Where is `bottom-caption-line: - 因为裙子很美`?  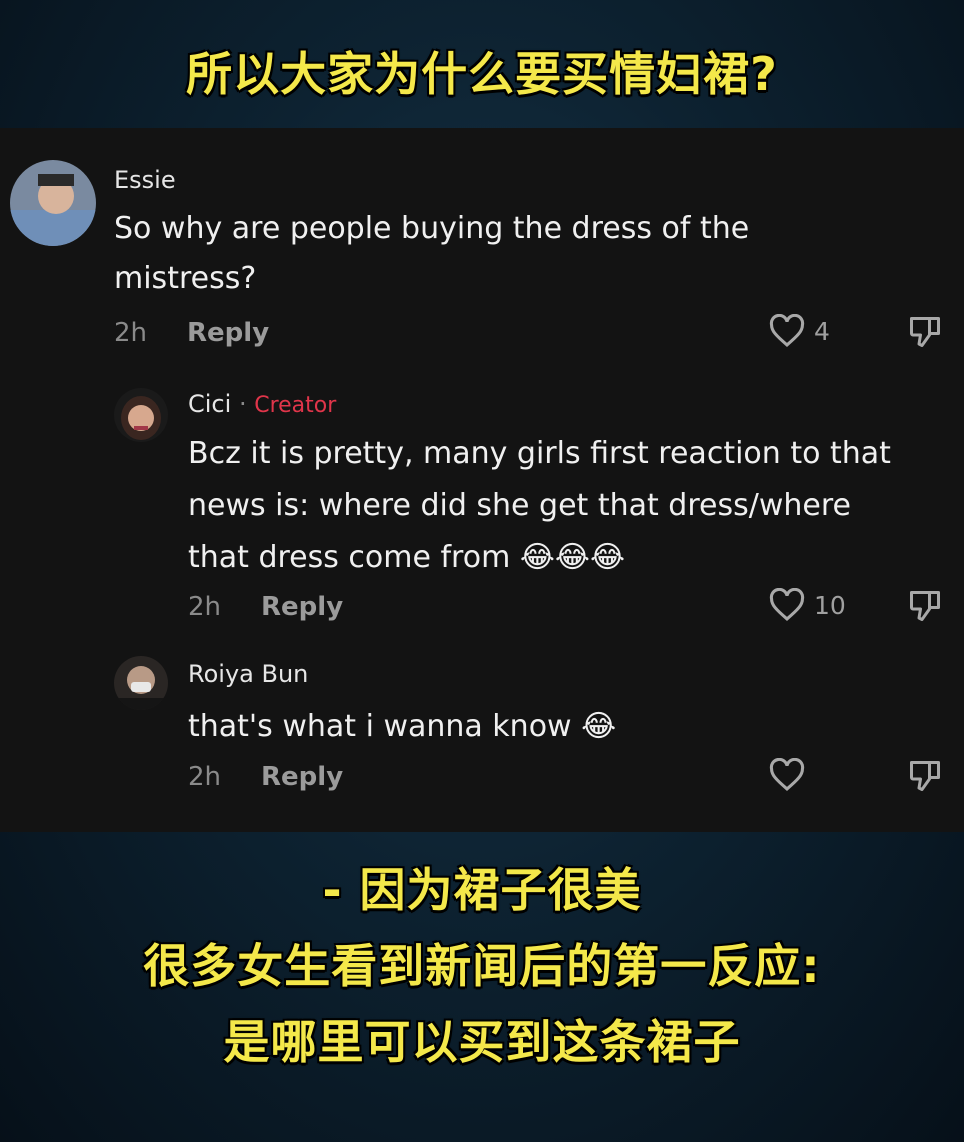 bottom-caption-line: - 因为裙子很美 is located at coordinates (482, 890).